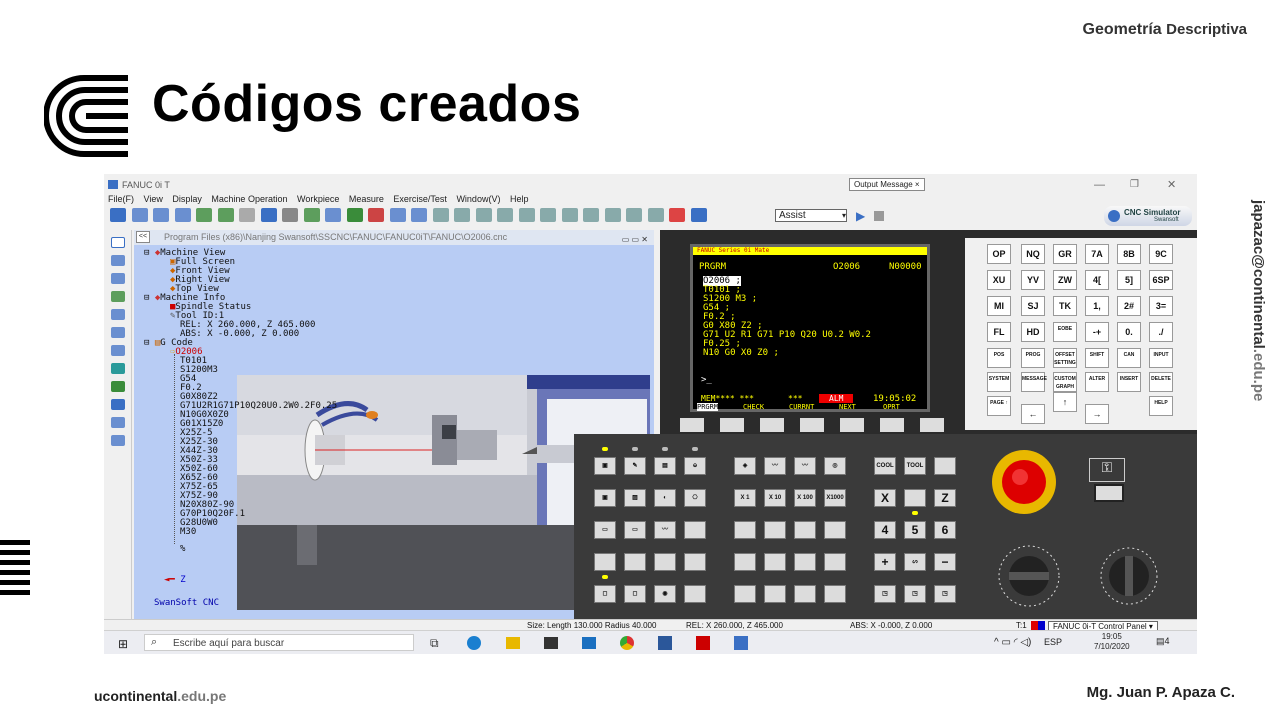 Image resolution: width=1273 pixels, height=712 pixels. What do you see at coordinates (1065, 402) in the screenshot?
I see `key-up-icon: ↑` at bounding box center [1065, 402].